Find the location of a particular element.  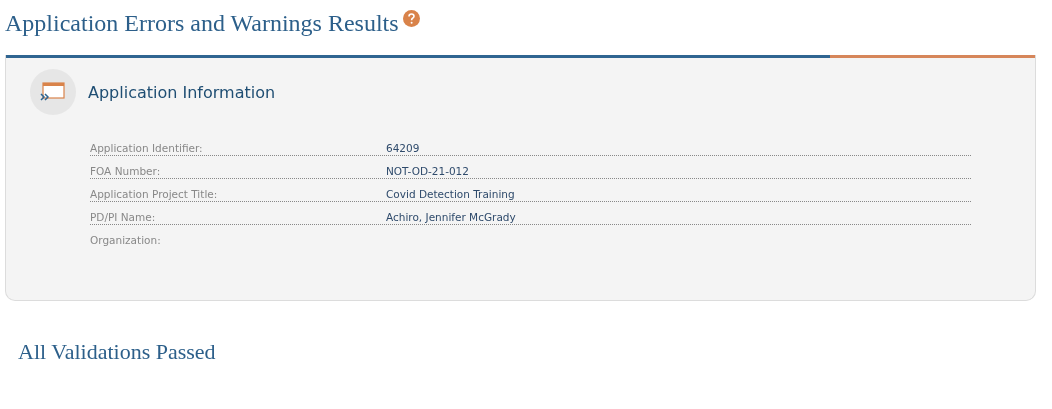

field-value: Achiro, Jennifer McGrady is located at coordinates (451, 217).